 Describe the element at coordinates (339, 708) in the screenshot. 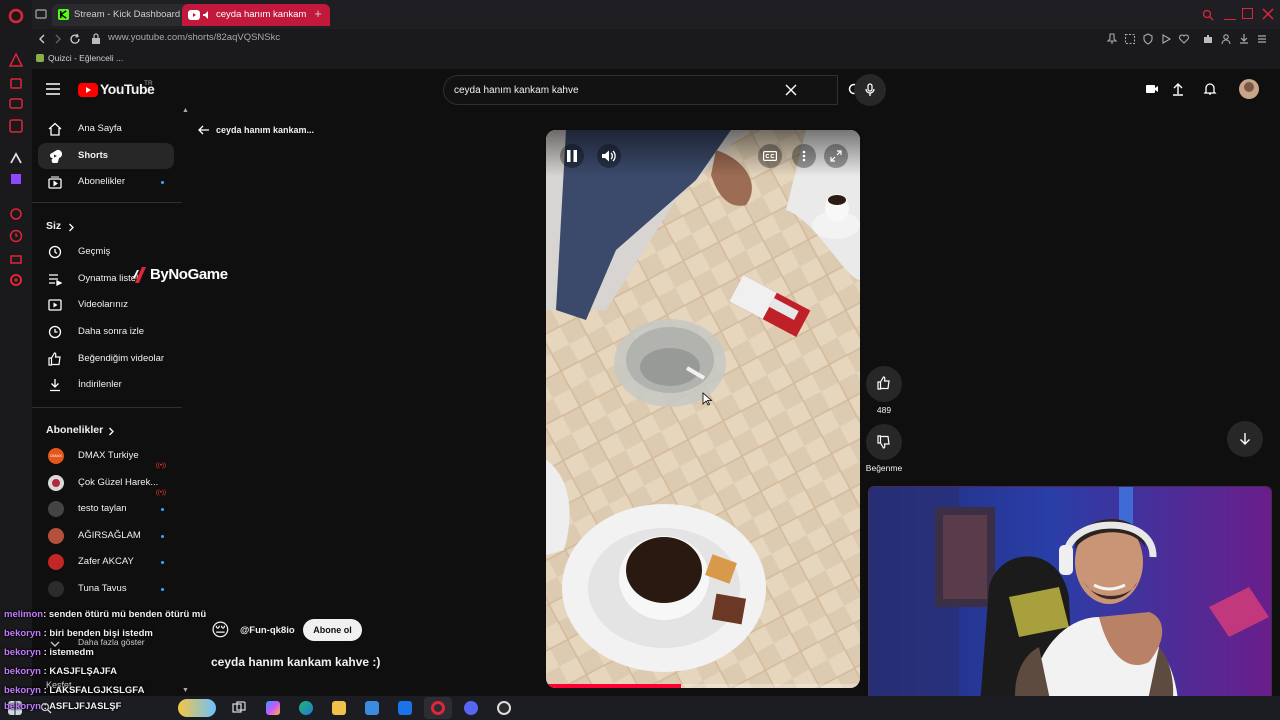

I see `file-explorer-icon` at that location.